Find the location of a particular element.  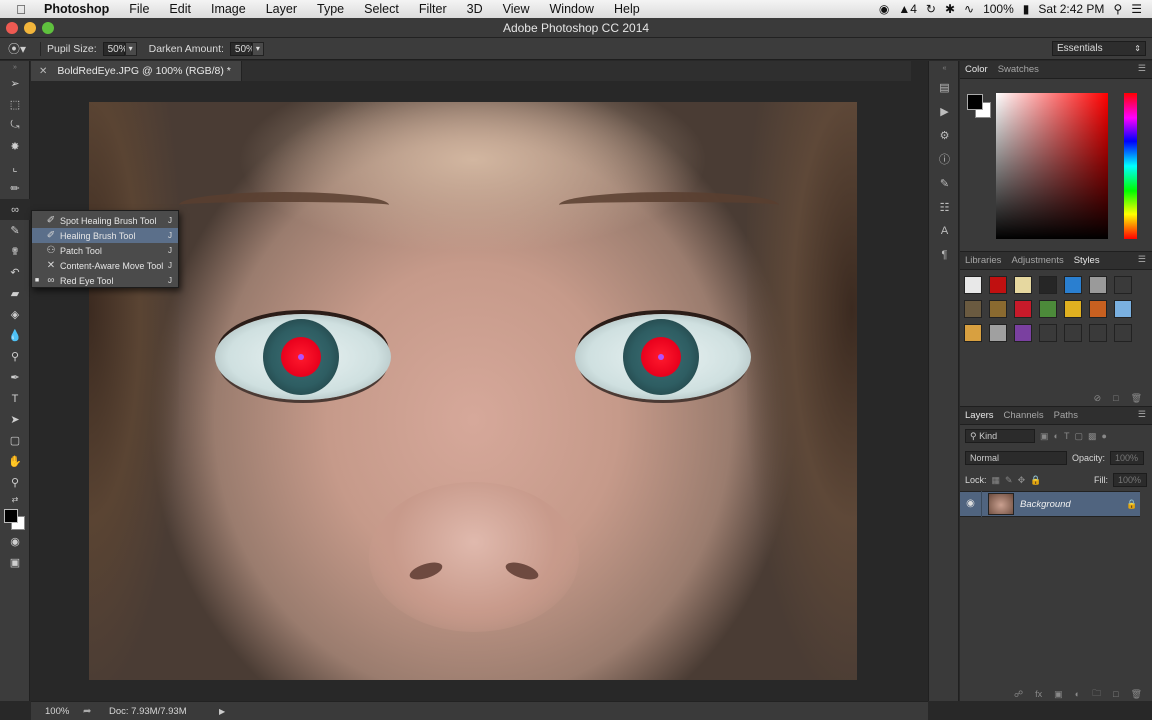

flyout-red-eye: ■ ∞ Red Eye Tool J is located at coordinates (105, 280).